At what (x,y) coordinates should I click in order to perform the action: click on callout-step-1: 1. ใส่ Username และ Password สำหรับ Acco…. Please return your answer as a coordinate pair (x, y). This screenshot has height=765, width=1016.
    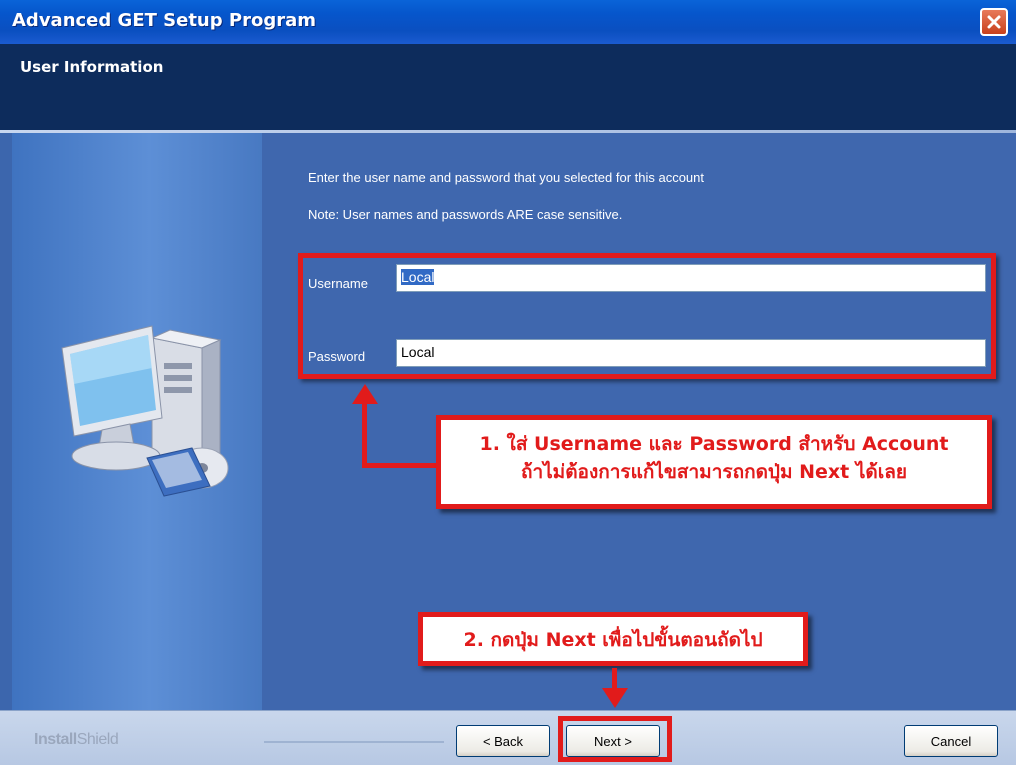
    Looking at the image, I should click on (714, 462).